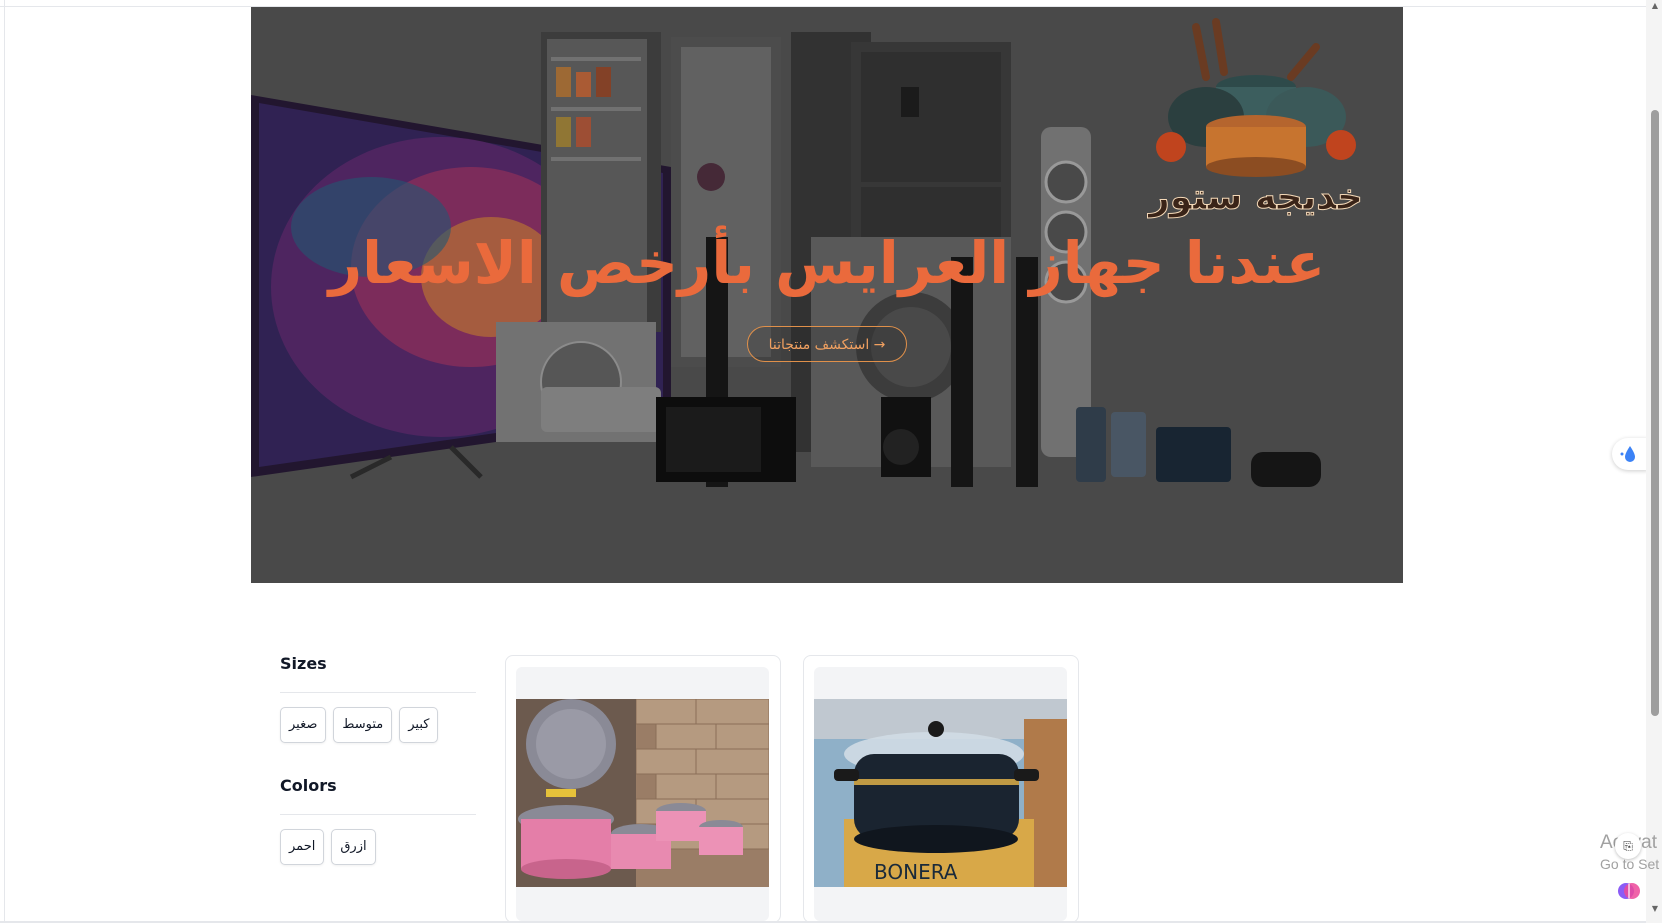 This screenshot has height=923, width=1662. What do you see at coordinates (1256, 198) in the screenshot?
I see `store-logo-text: خديجه ستور` at bounding box center [1256, 198].